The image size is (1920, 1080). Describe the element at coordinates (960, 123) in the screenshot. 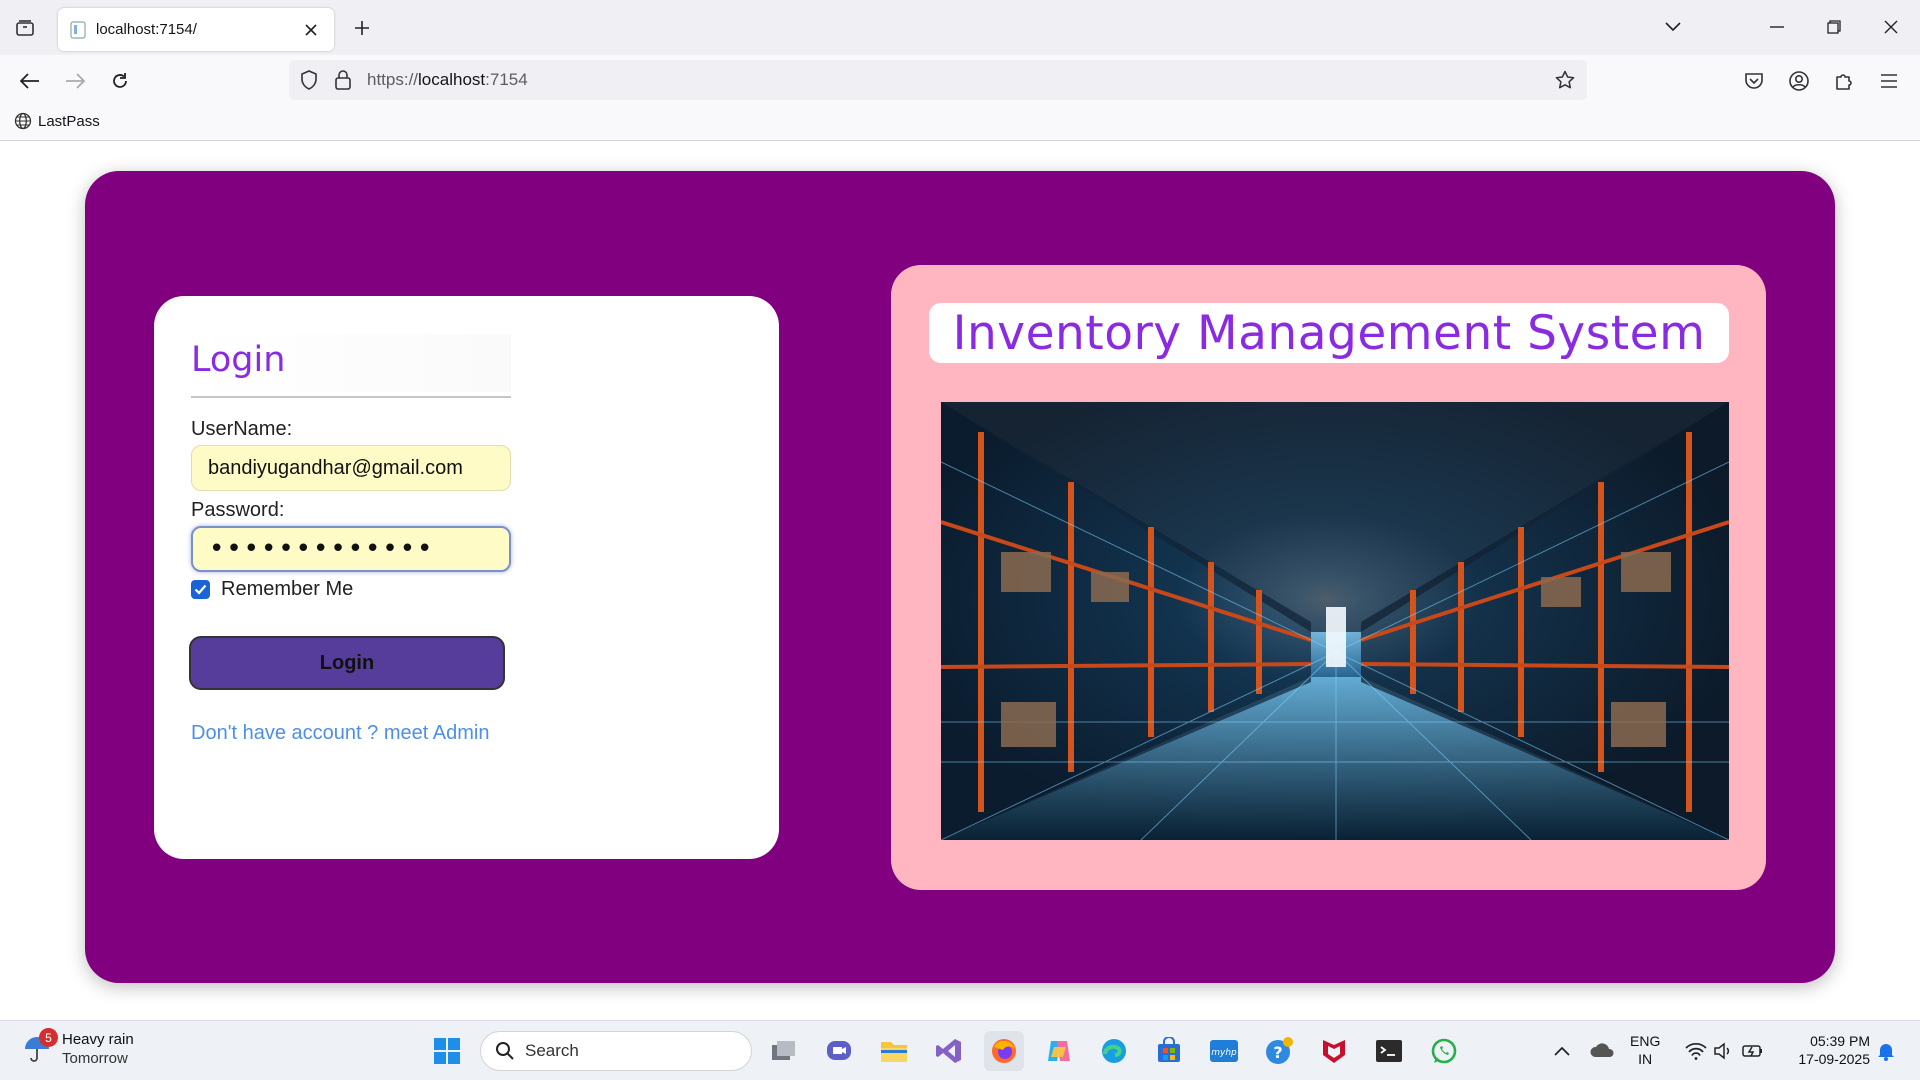

I see `bookmarks-toolbar: LastPass` at that location.